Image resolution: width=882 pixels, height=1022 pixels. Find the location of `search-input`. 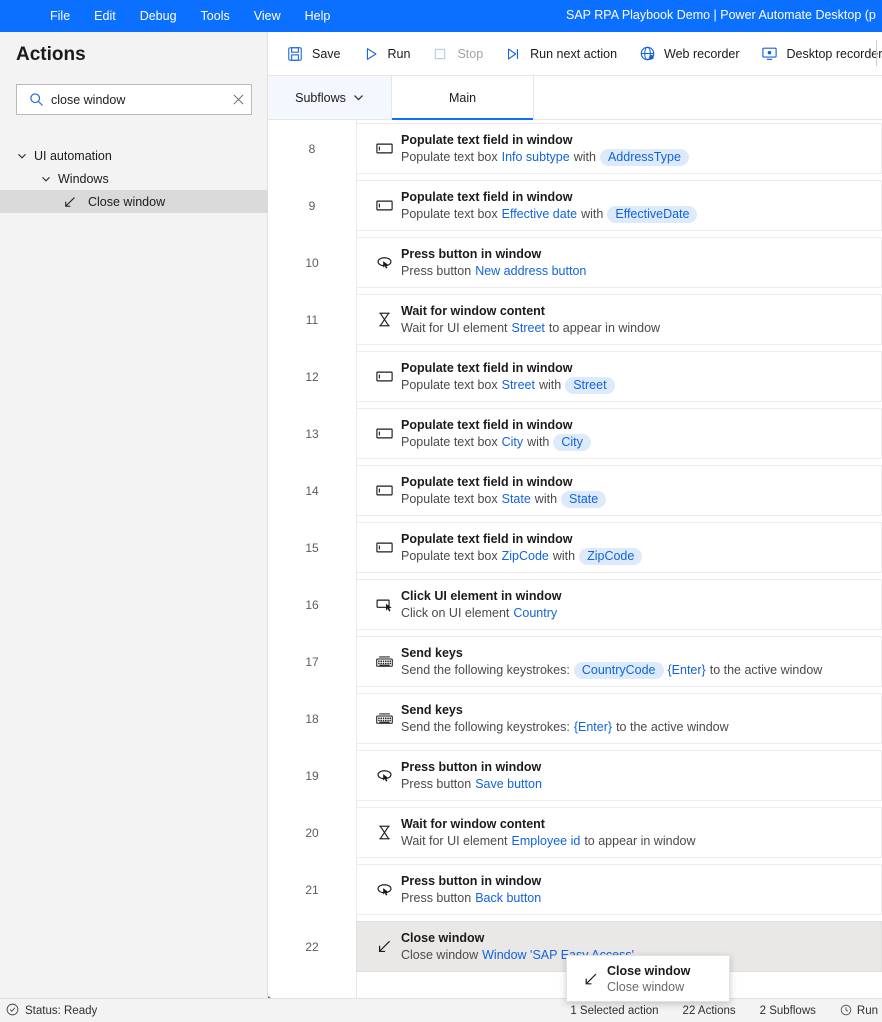

search-input is located at coordinates (137, 99).